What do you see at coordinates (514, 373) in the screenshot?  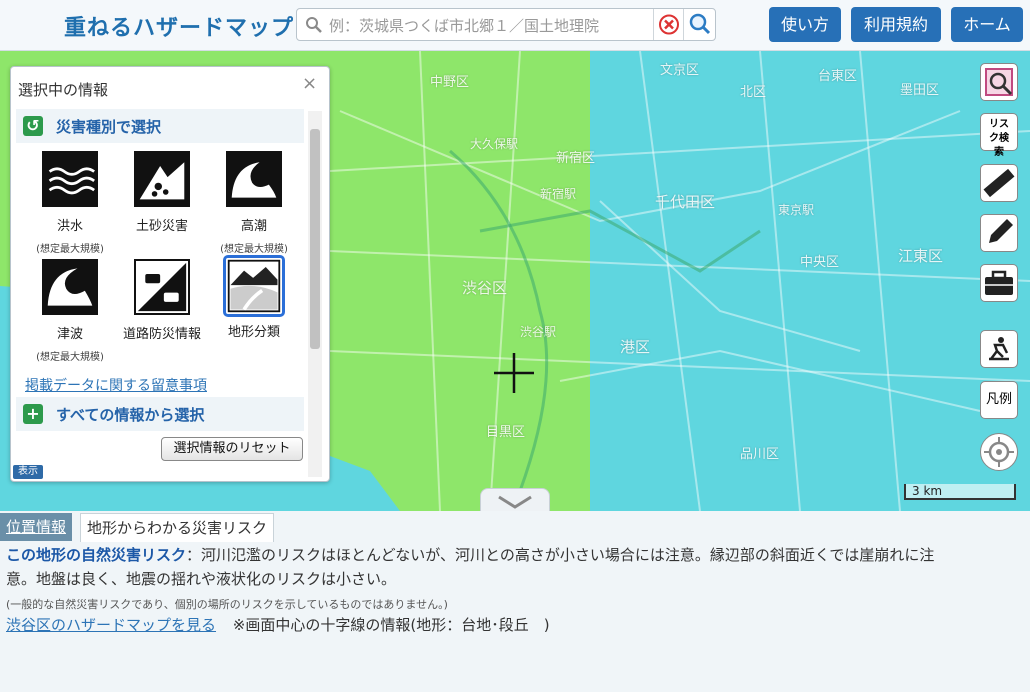 I see `crosshair-icon` at bounding box center [514, 373].